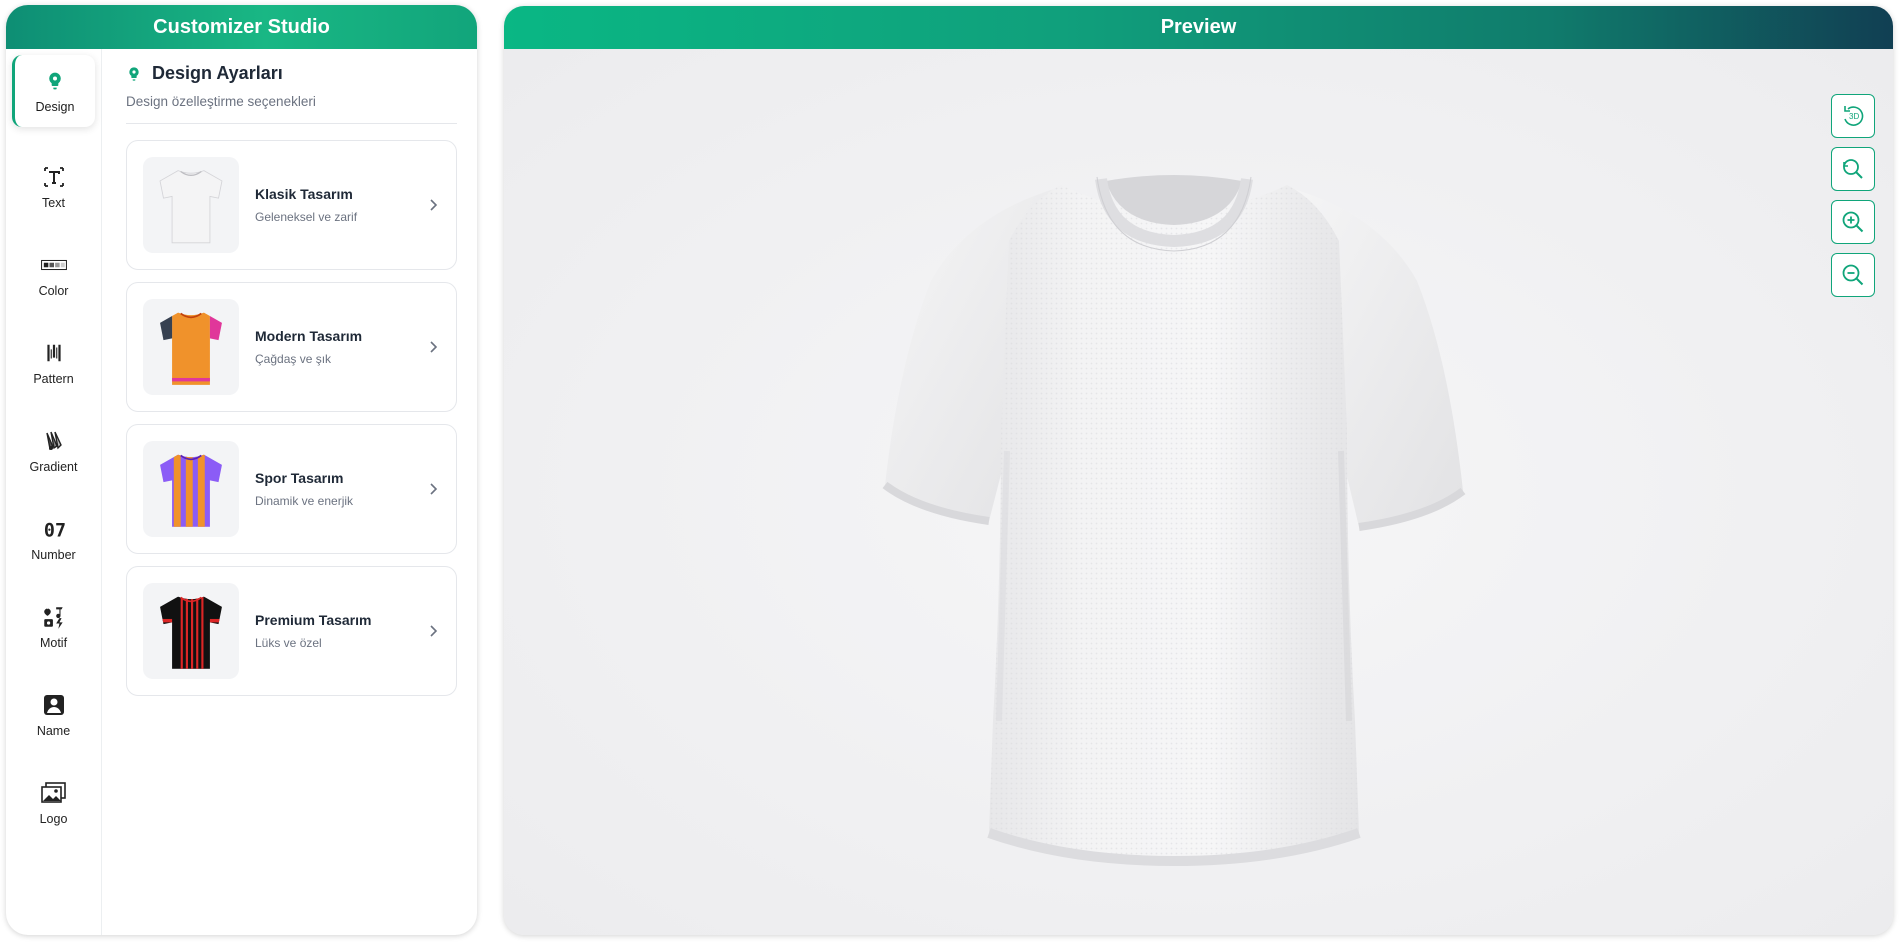 The height and width of the screenshot is (943, 1904). I want to click on svg-text: 07, so click(53, 530).